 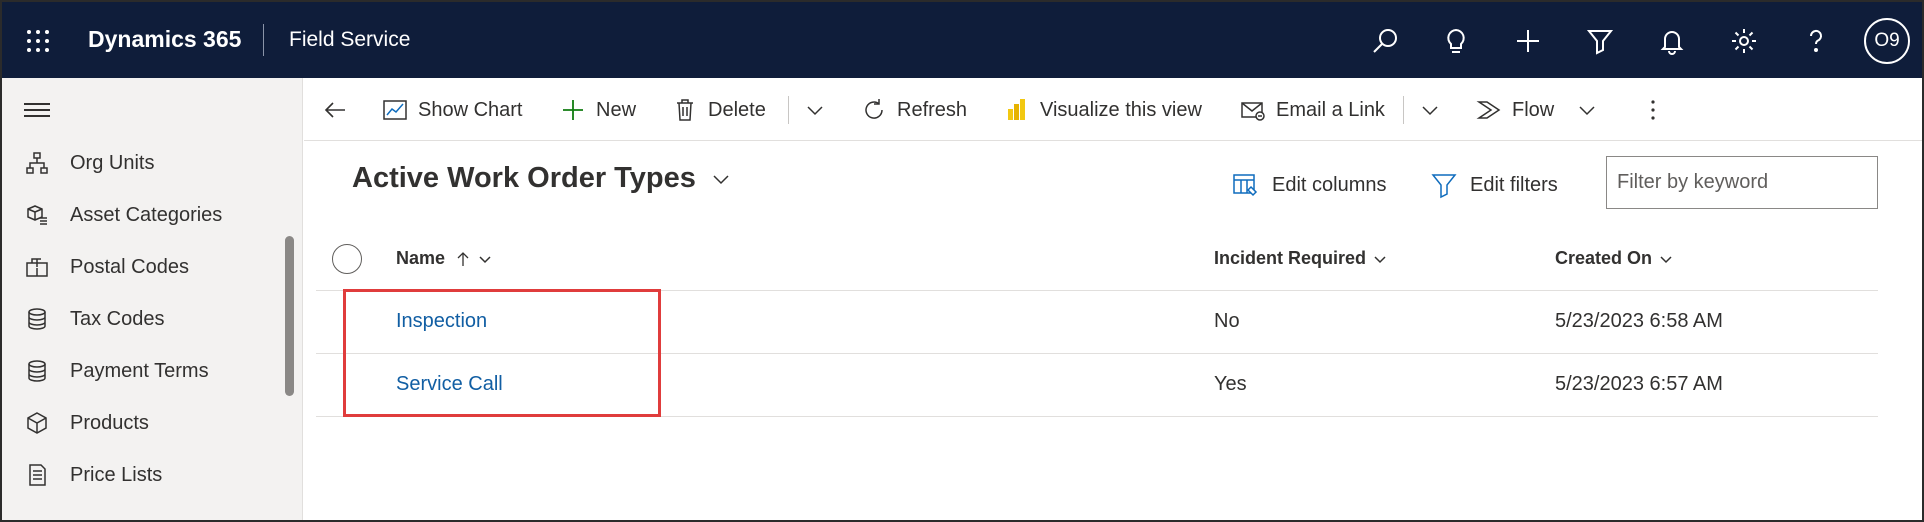 I want to click on sidebar-item-tax-codes: Tax Codes, so click(x=149, y=319).